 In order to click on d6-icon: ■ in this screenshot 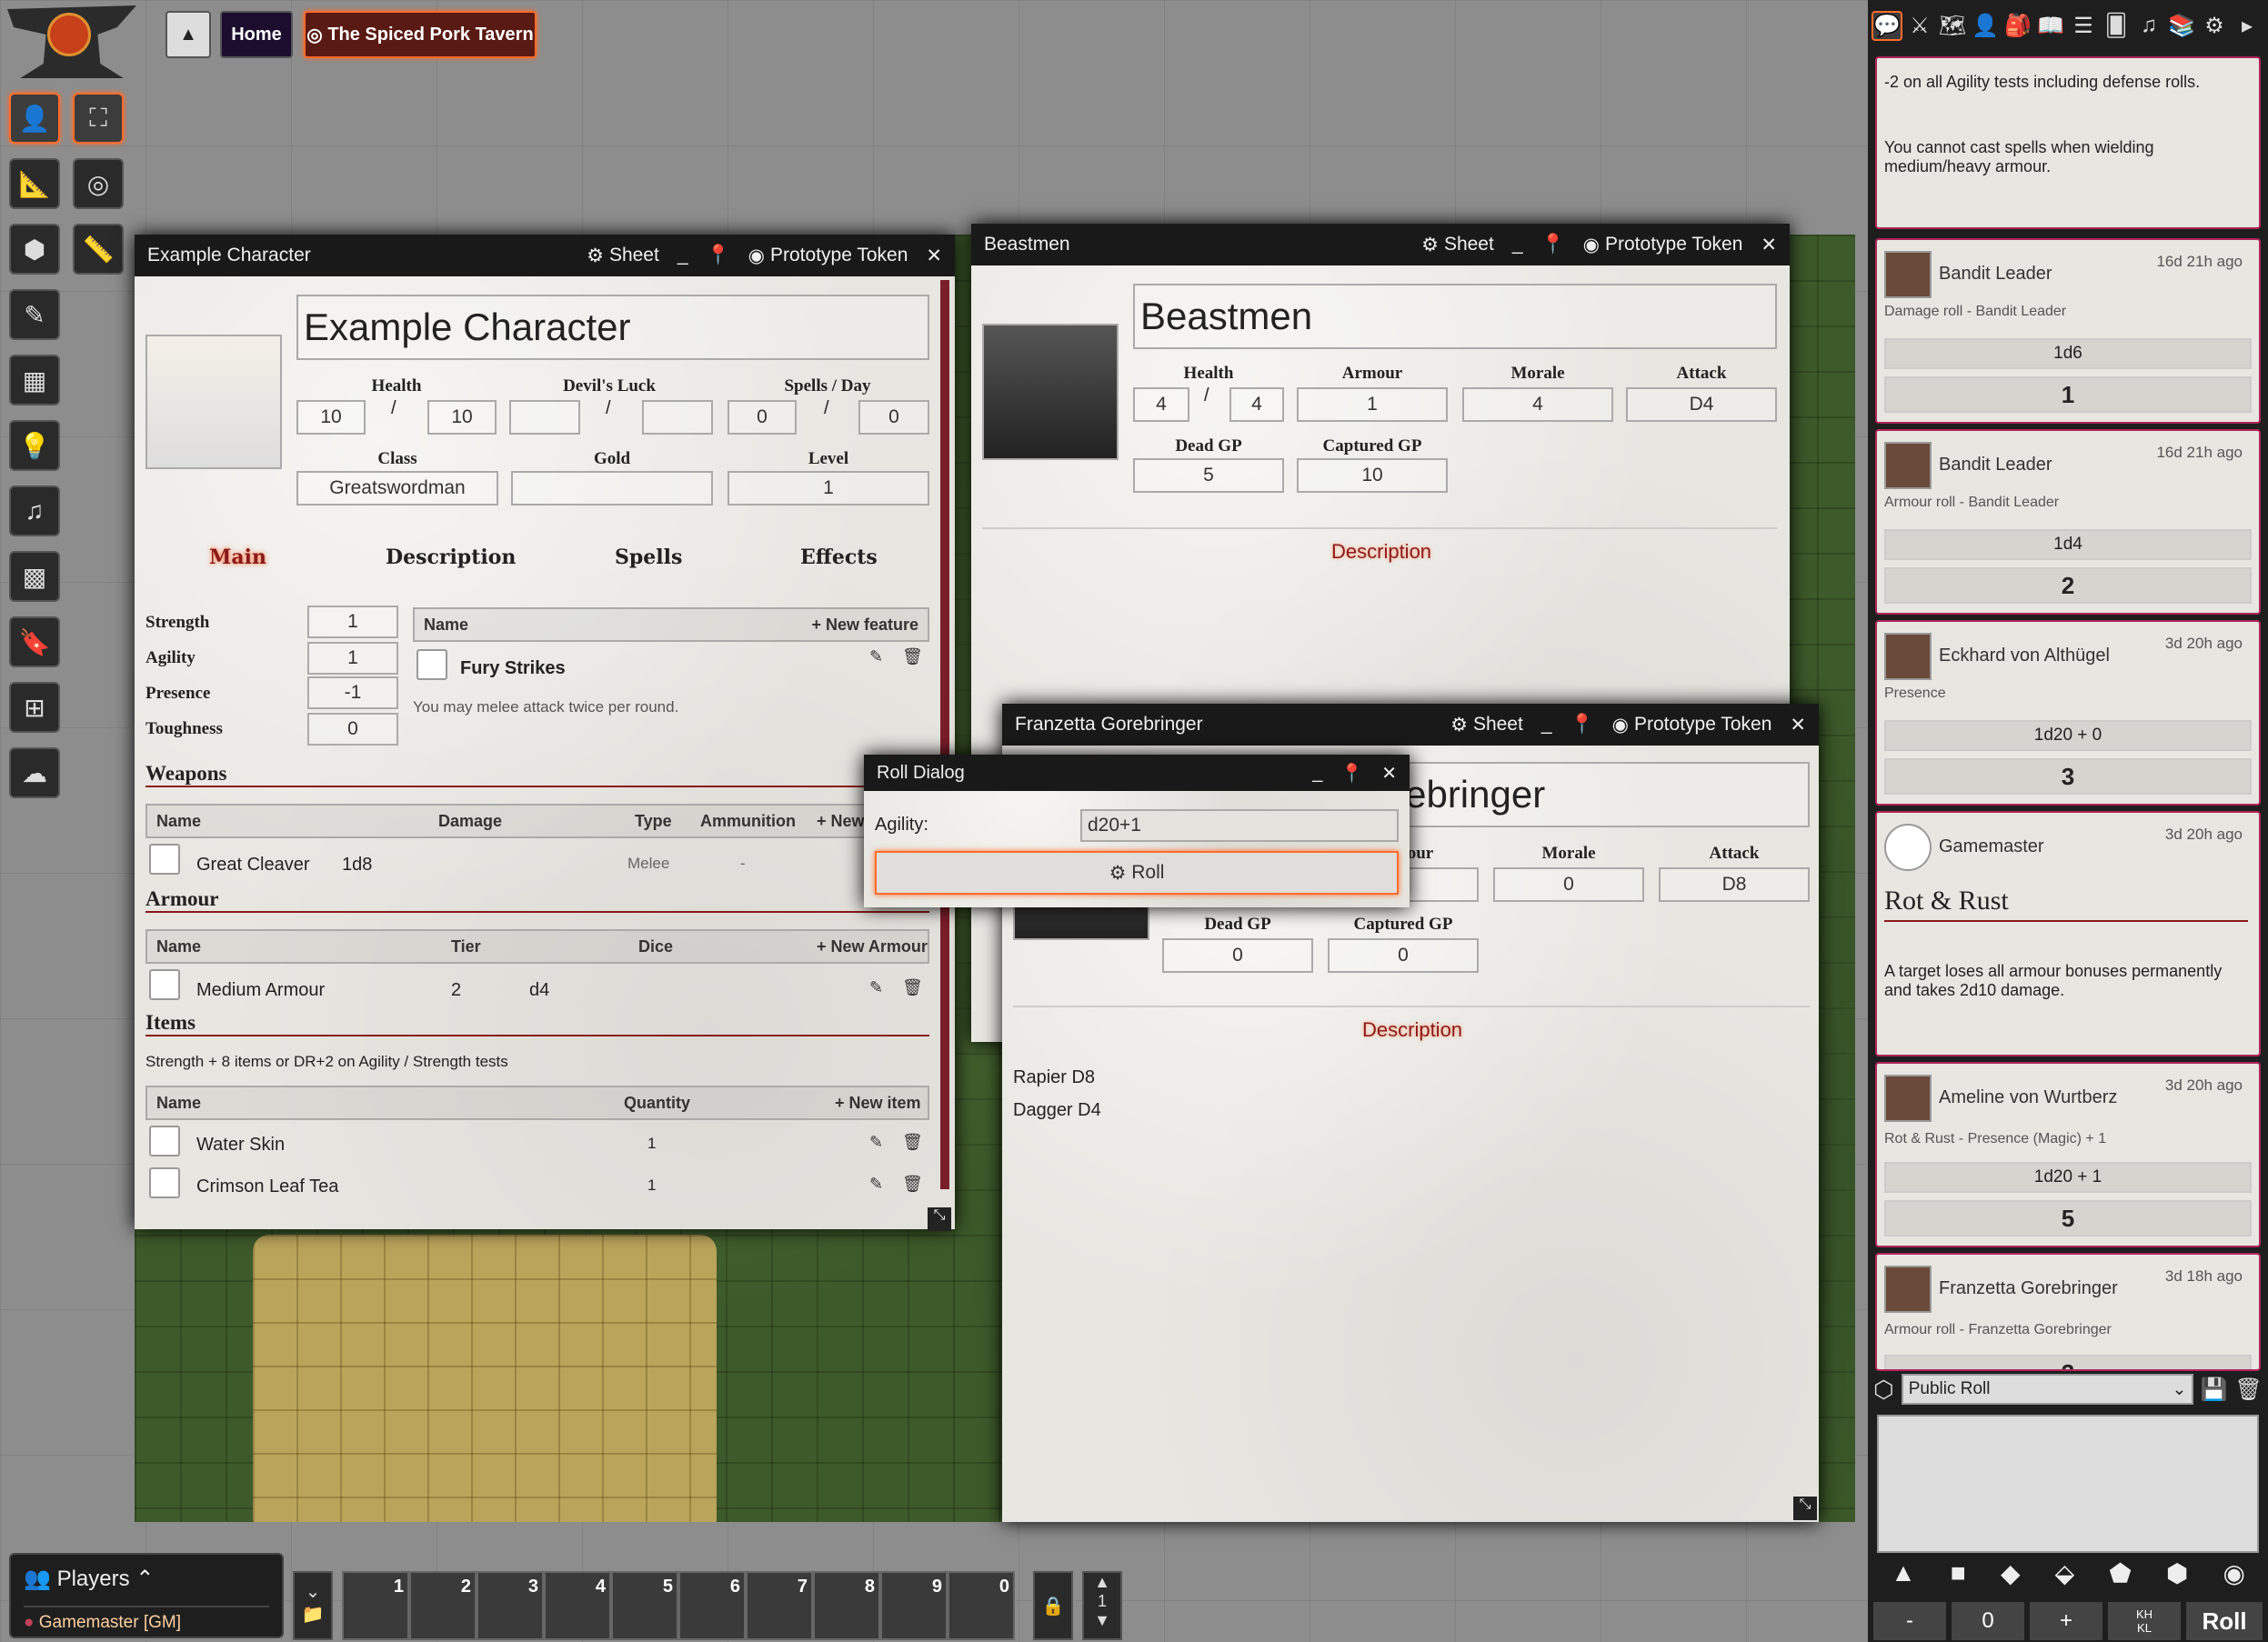, I will do `click(1958, 1578)`.